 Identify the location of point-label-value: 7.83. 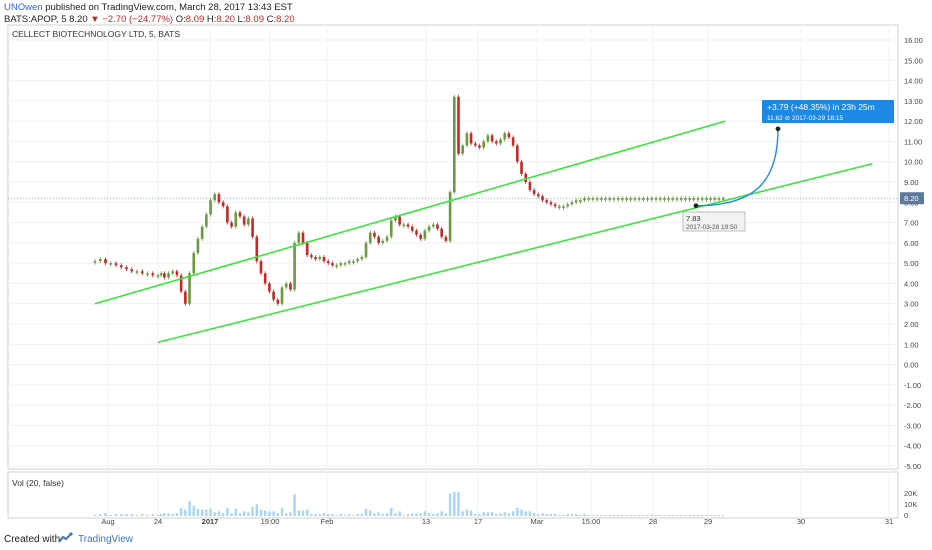
(693, 218).